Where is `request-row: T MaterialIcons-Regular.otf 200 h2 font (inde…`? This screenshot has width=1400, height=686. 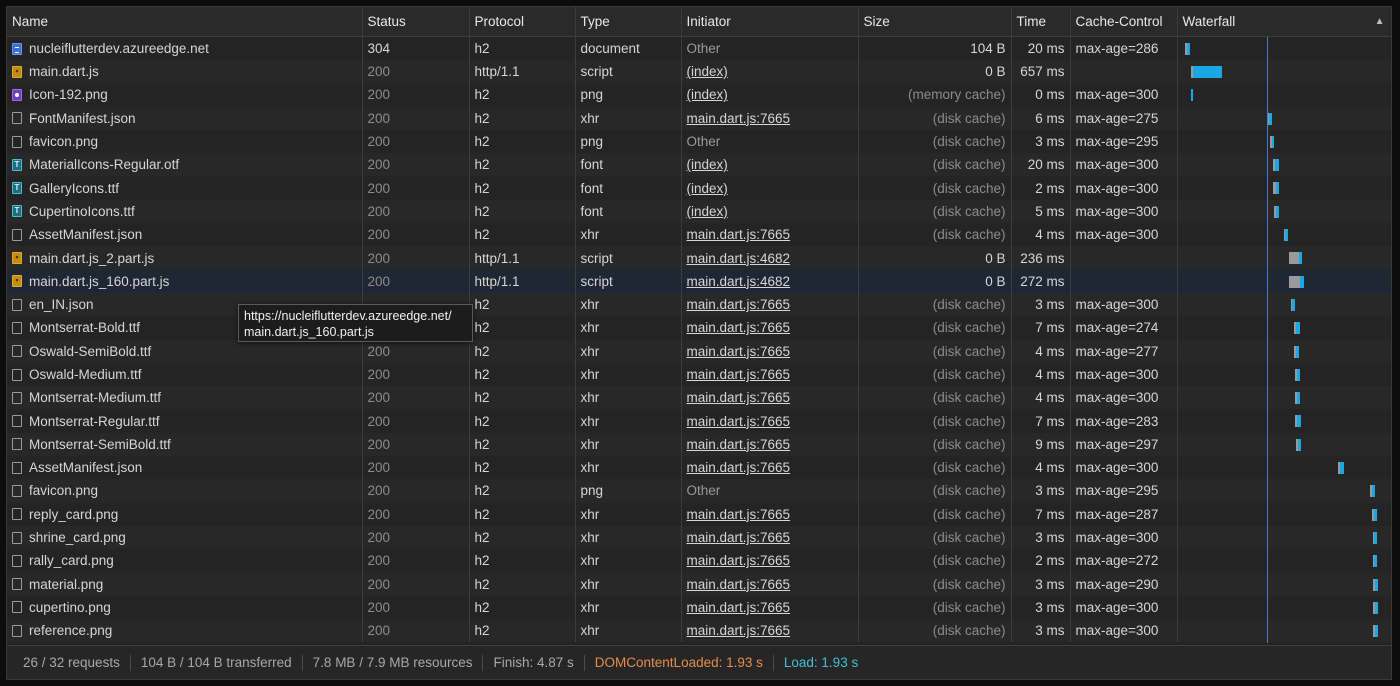 request-row: T MaterialIcons-Regular.otf 200 h2 font (inde… is located at coordinates (699, 165).